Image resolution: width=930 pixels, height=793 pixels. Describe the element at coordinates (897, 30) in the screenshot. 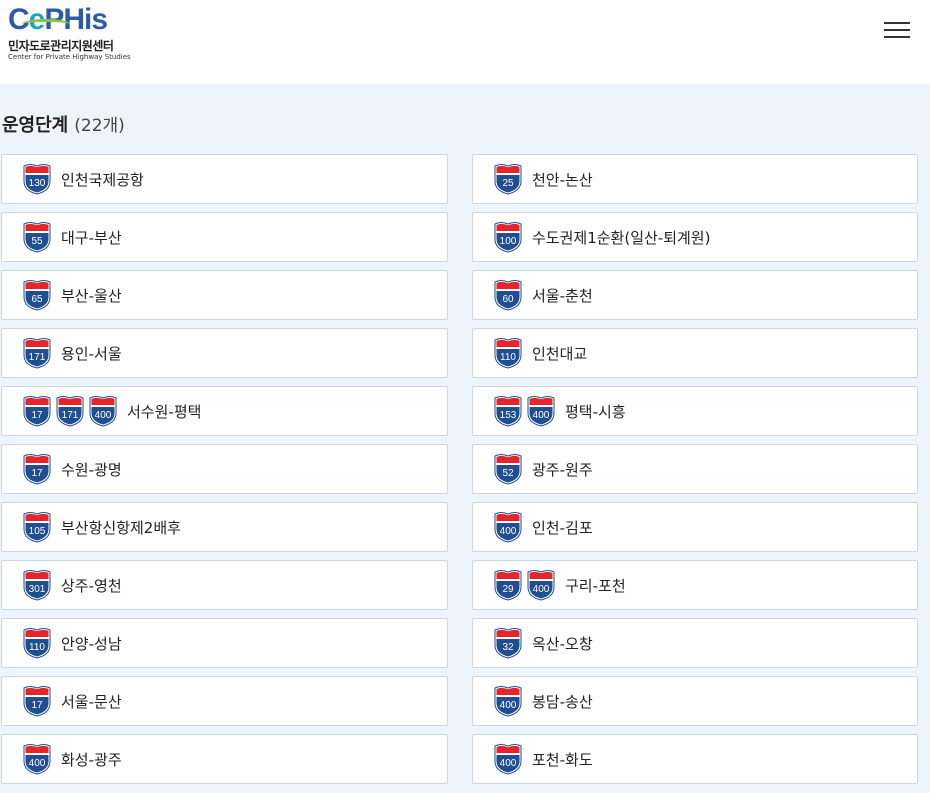

I see `hamburger-menu-icon` at that location.